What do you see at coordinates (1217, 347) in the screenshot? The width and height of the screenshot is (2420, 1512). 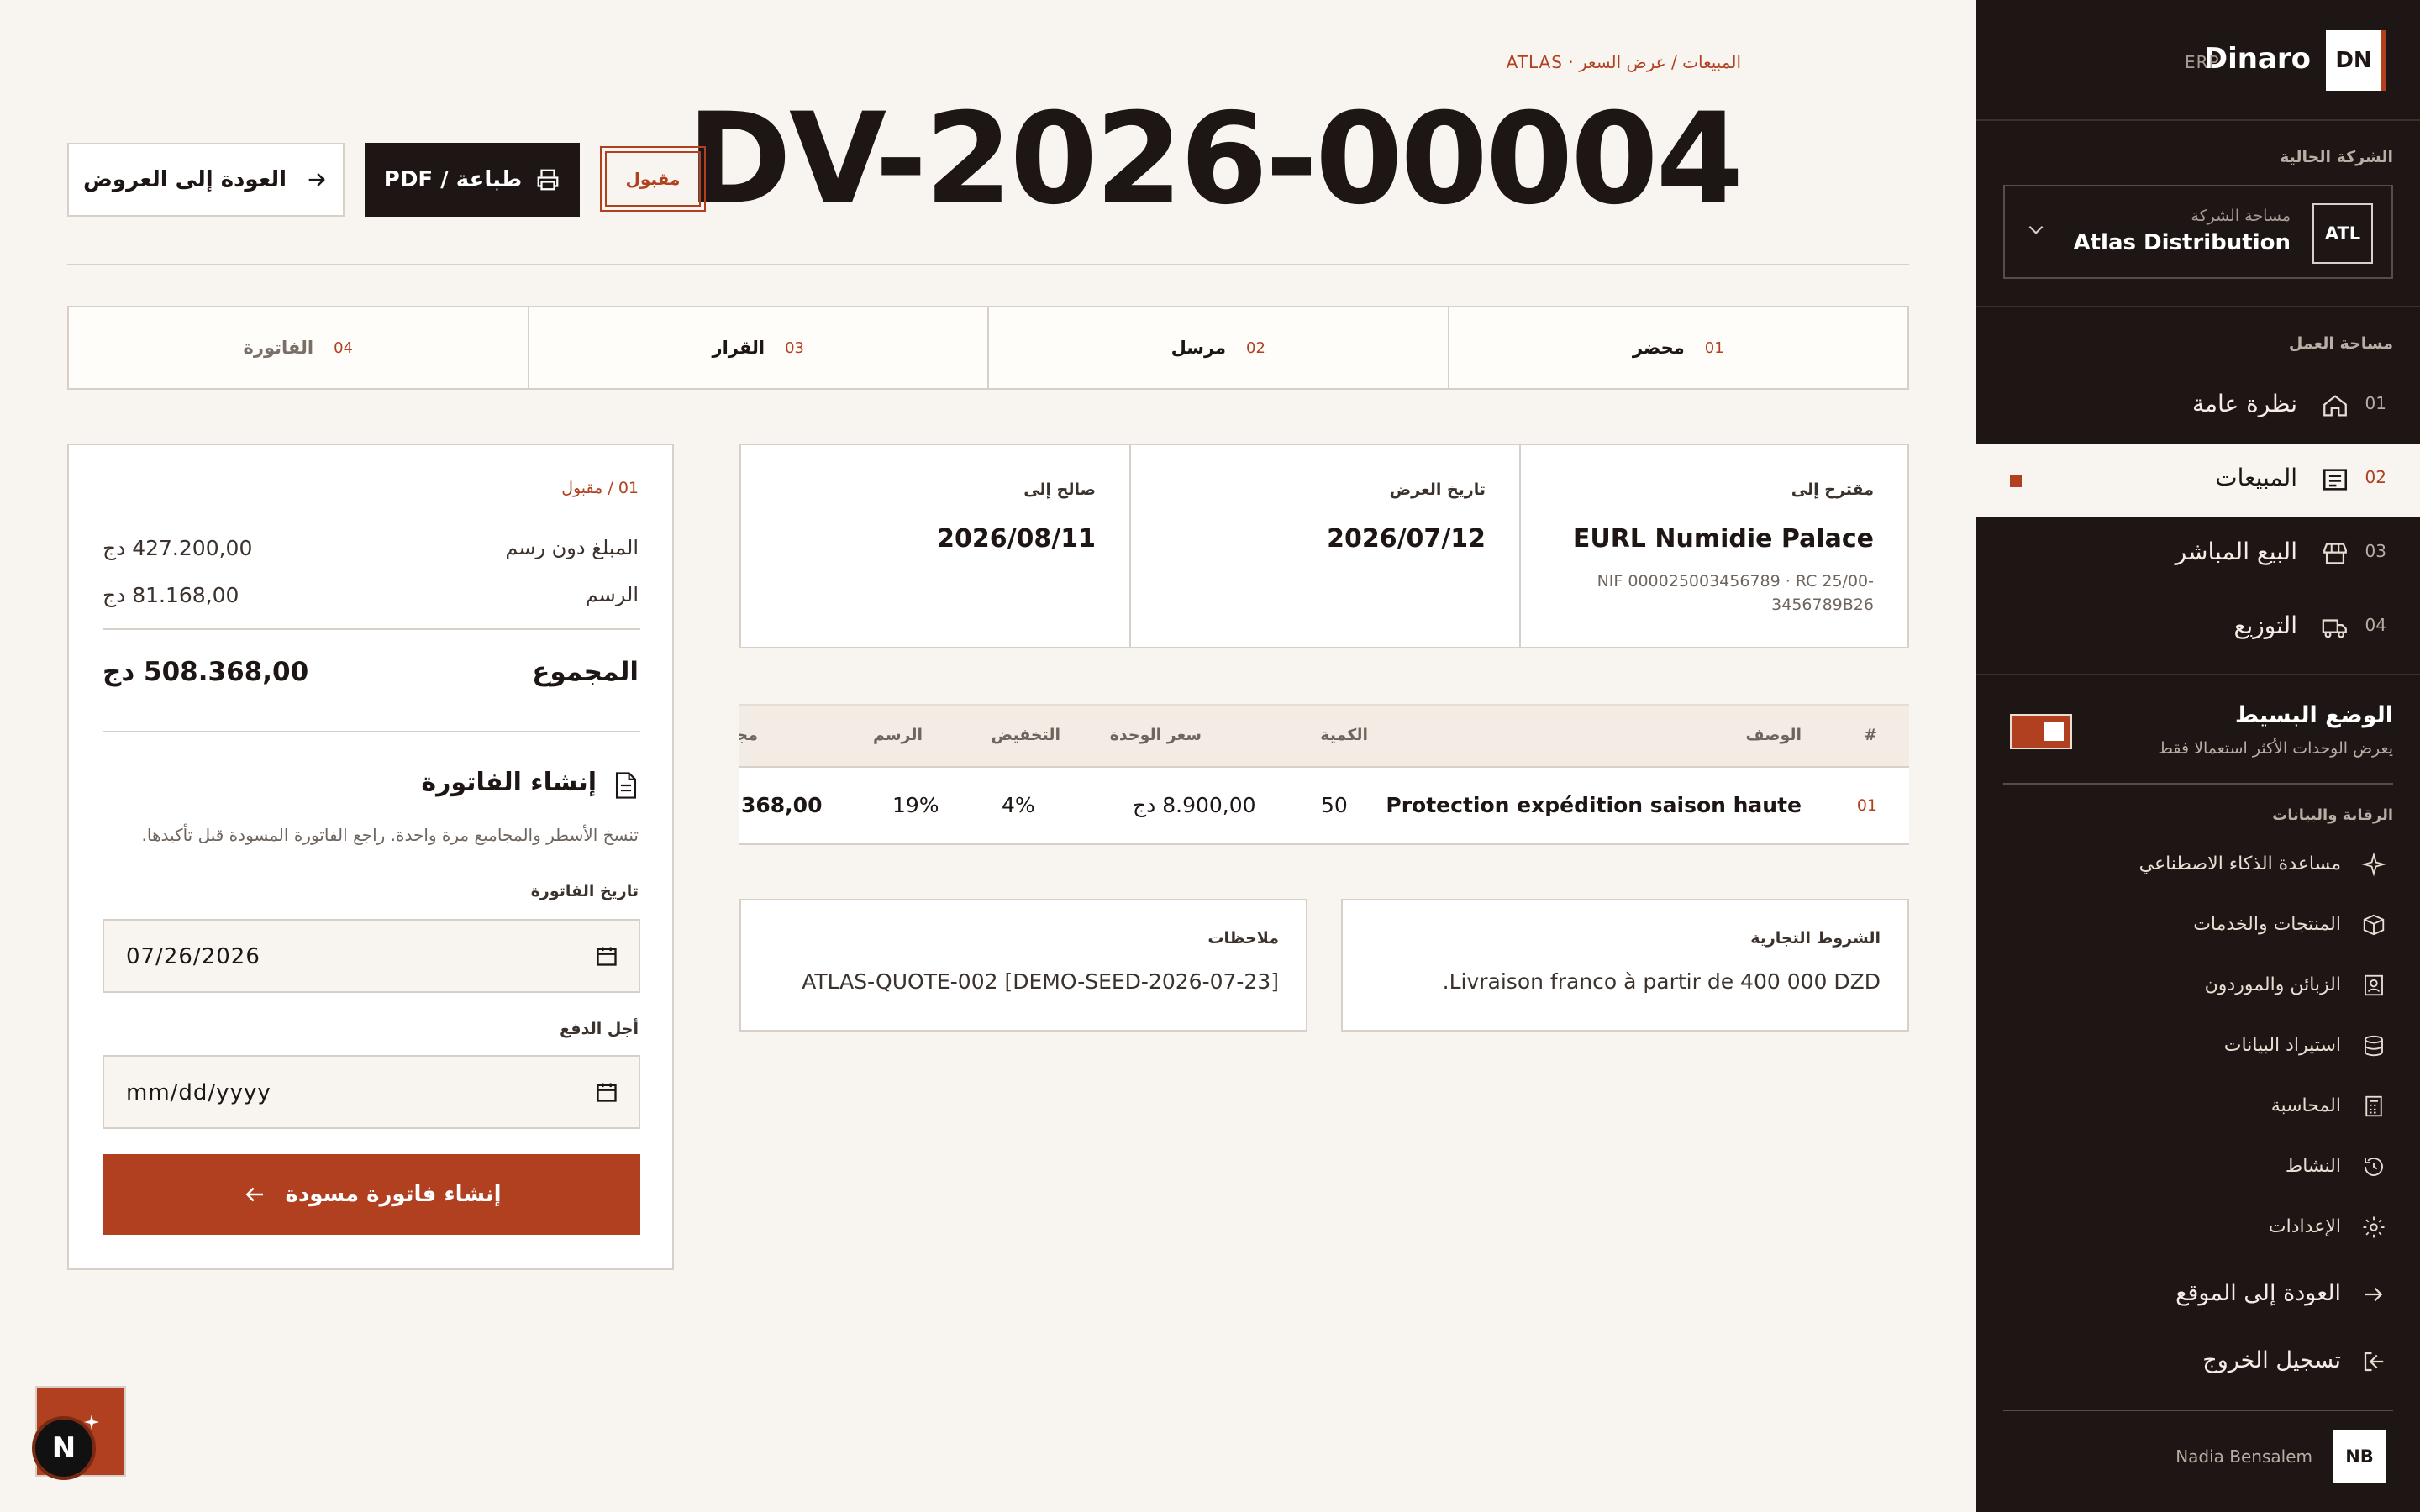 I see `step-sent: 02 مرسل` at bounding box center [1217, 347].